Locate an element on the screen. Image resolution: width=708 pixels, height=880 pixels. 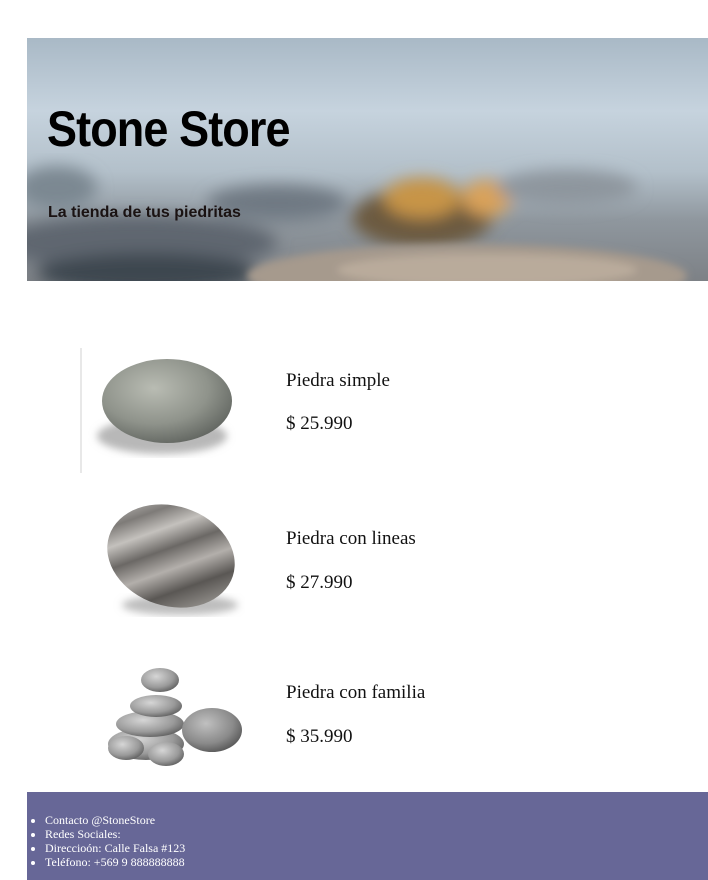
product-price: $ 27.990 is located at coordinates (319, 582).